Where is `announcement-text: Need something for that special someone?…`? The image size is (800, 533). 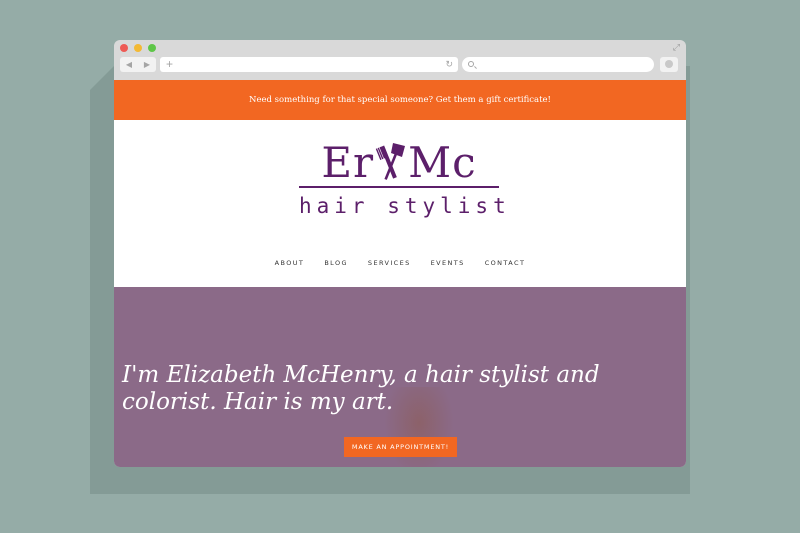 announcement-text: Need something for that special someone?… is located at coordinates (400, 100).